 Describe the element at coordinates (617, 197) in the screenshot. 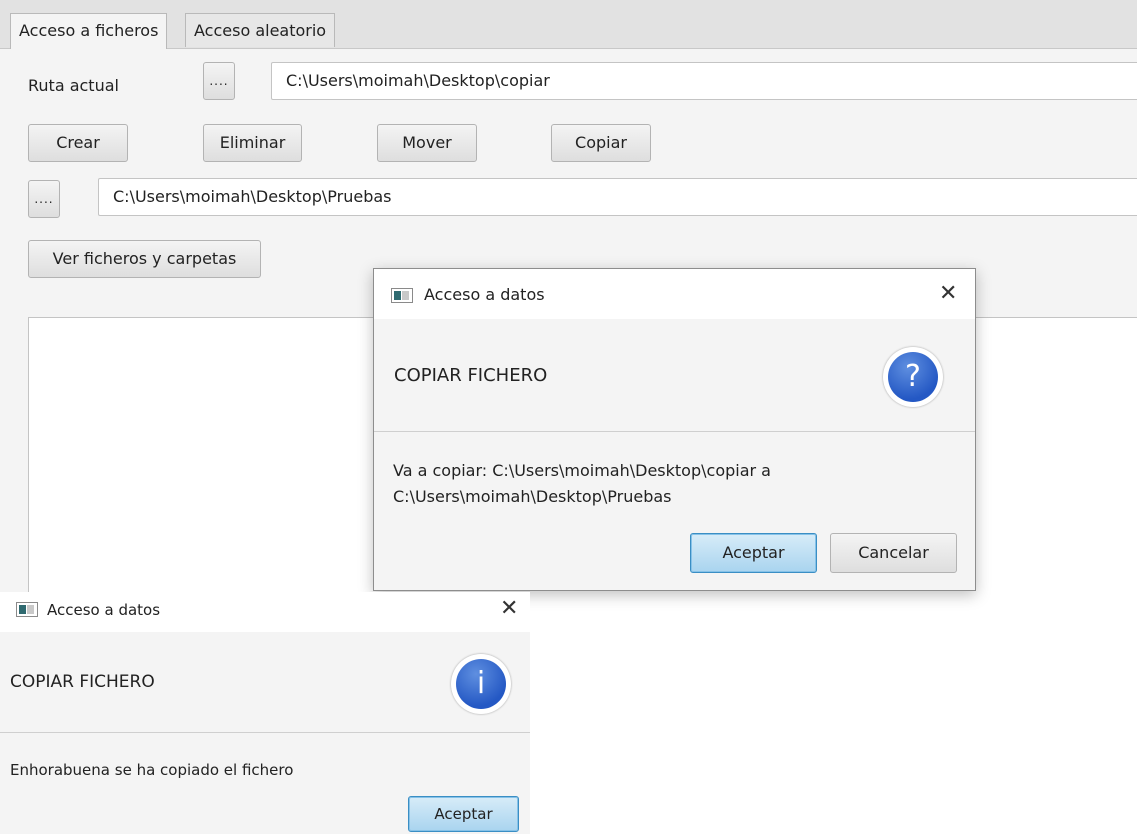

I see `dest-path-input: C:\Users\moimah\Desktop\Pruebas` at that location.